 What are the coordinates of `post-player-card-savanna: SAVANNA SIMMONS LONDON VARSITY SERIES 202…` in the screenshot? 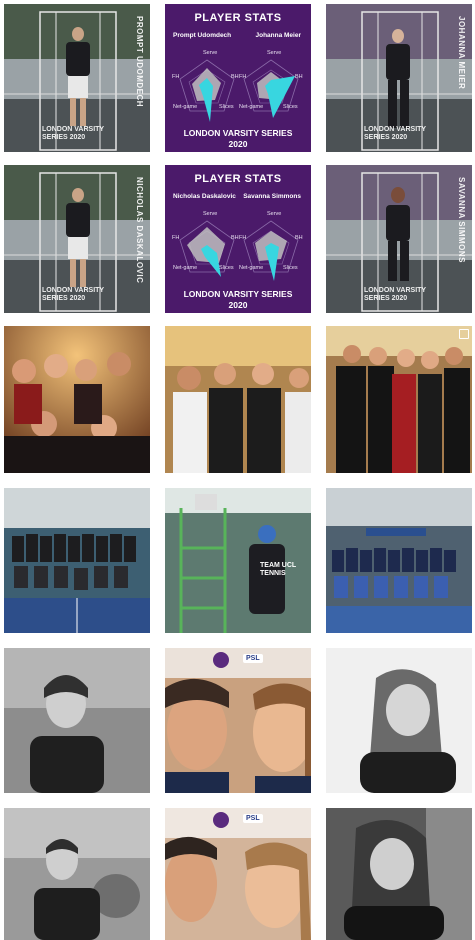 It's located at (399, 239).